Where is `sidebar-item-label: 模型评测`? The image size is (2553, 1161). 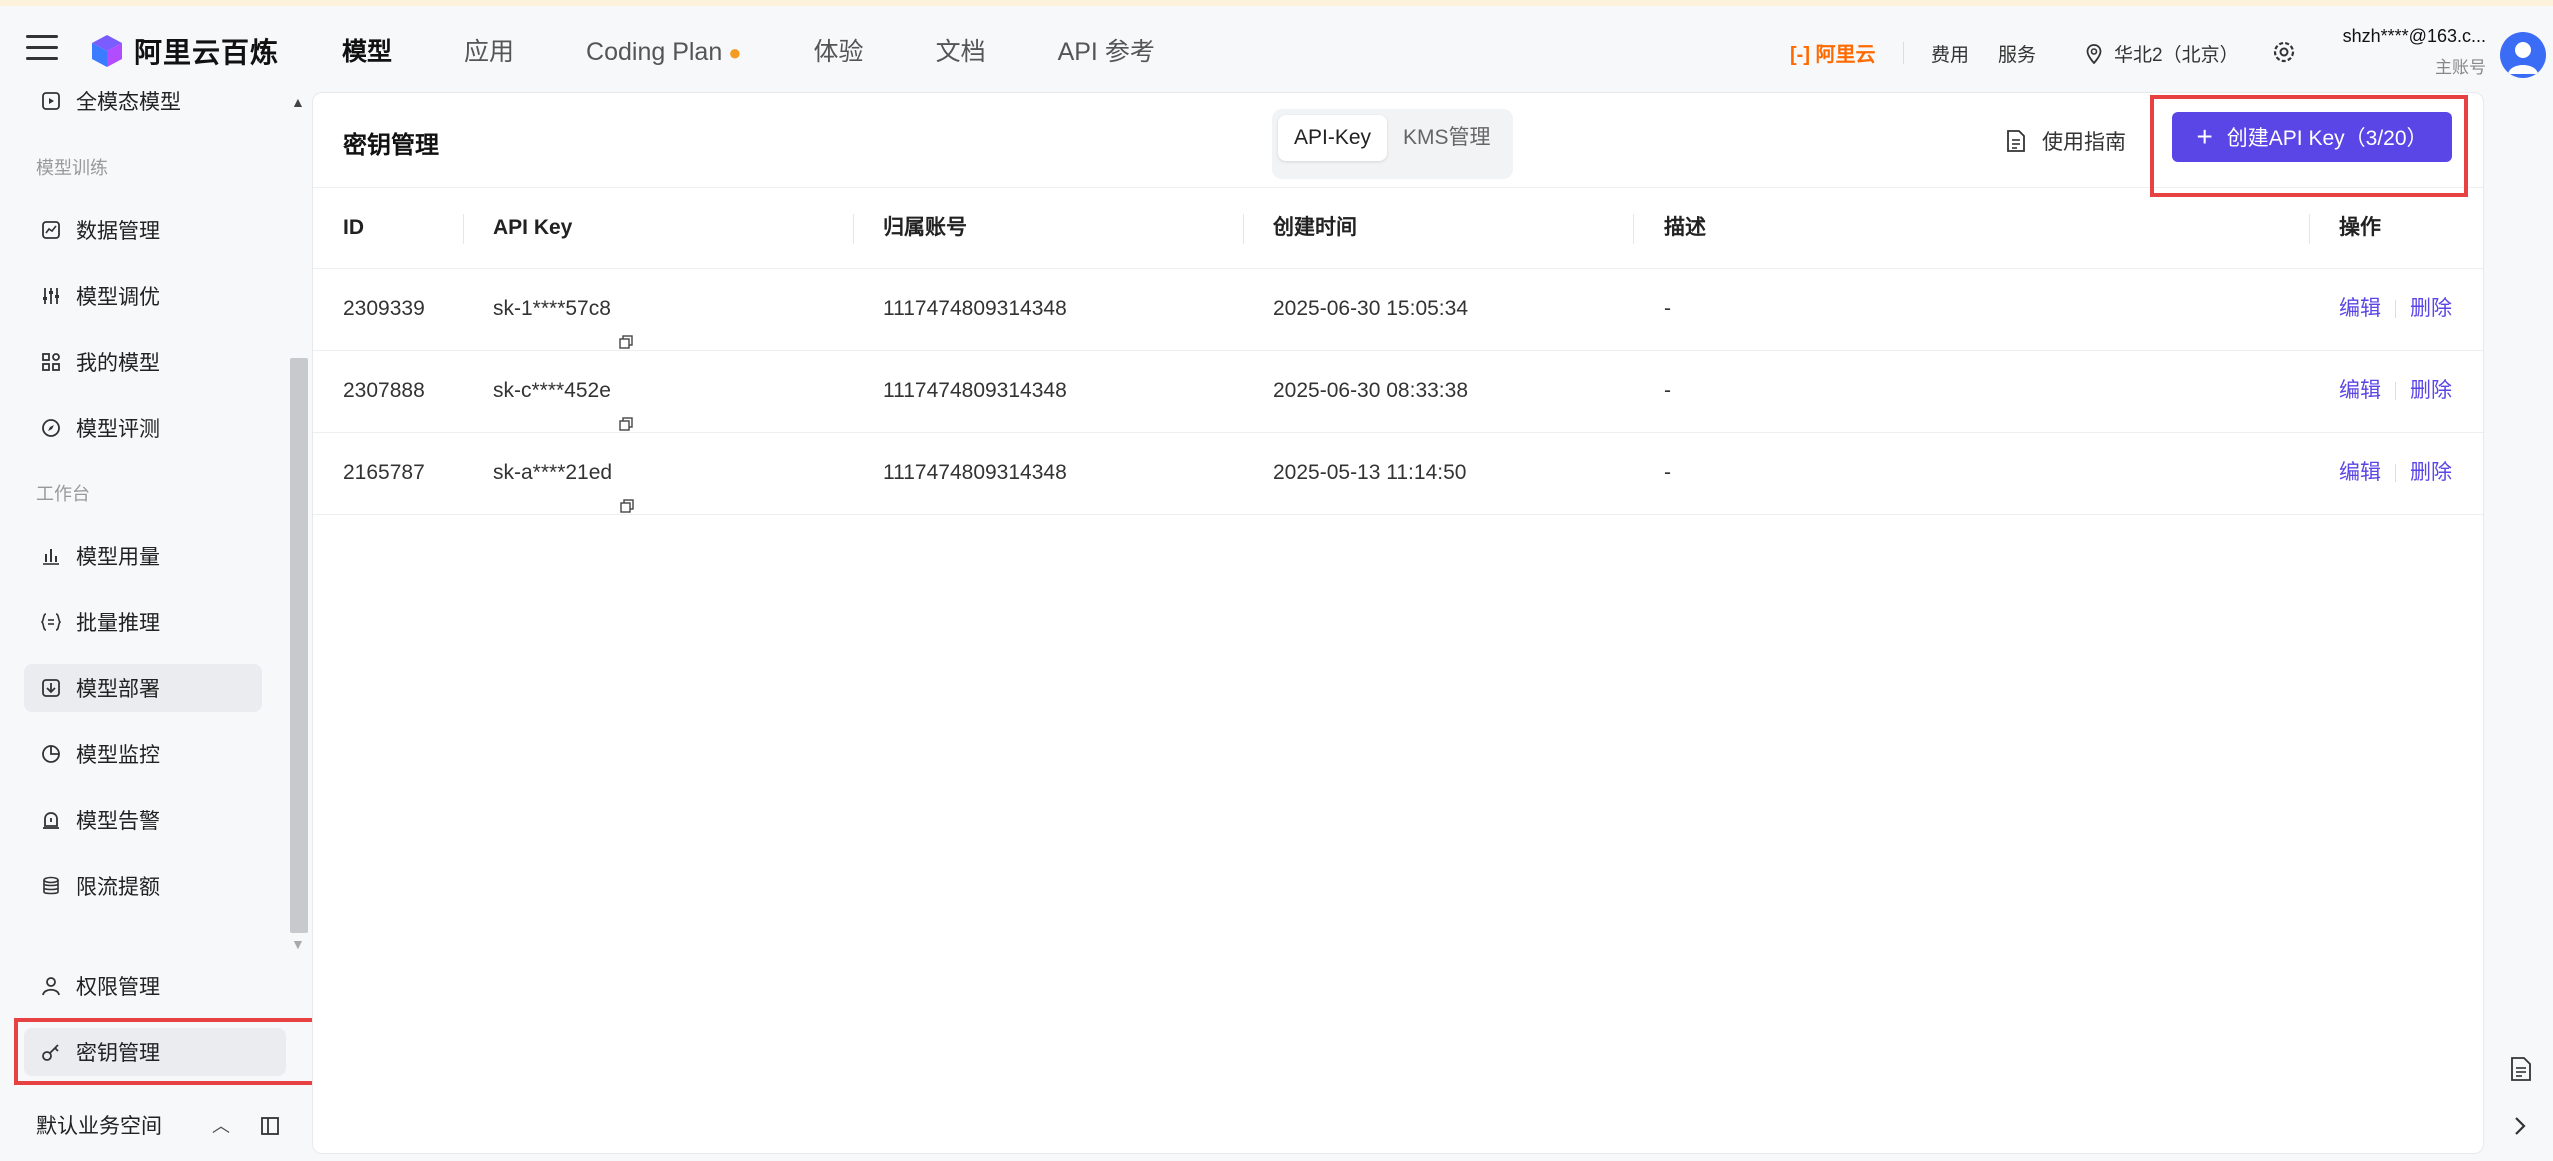
sidebar-item-label: 模型评测 is located at coordinates (118, 429).